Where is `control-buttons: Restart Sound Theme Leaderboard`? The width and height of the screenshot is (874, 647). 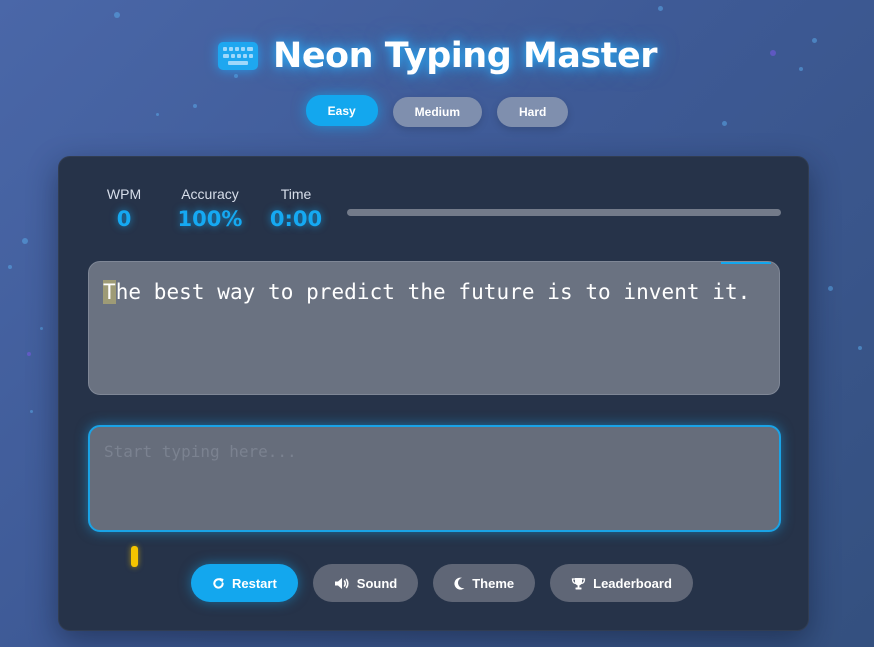
control-buttons: Restart Sound Theme Leaderboard is located at coordinates (442, 583).